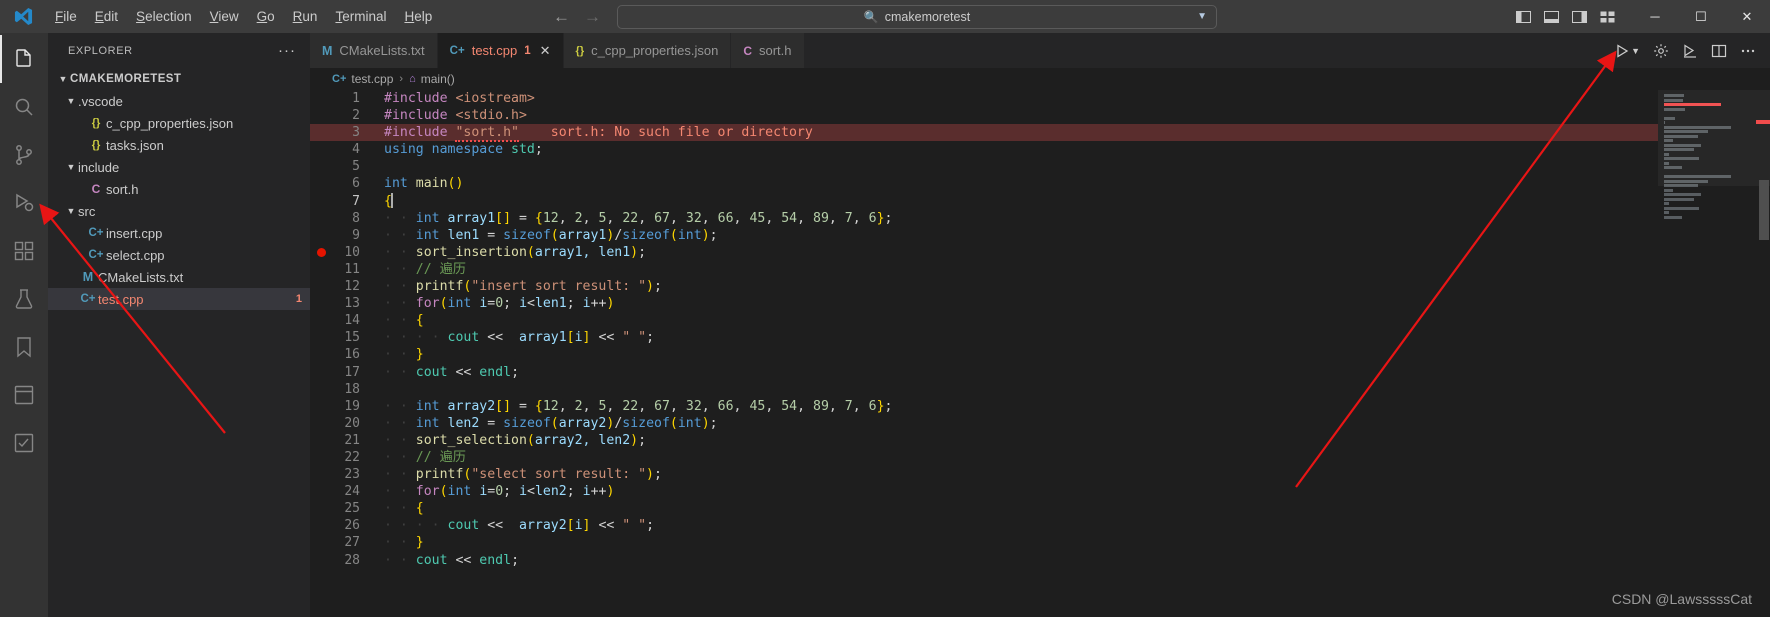 The image size is (1770, 617). What do you see at coordinates (1667, 212) in the screenshot?
I see `minimap-line` at bounding box center [1667, 212].